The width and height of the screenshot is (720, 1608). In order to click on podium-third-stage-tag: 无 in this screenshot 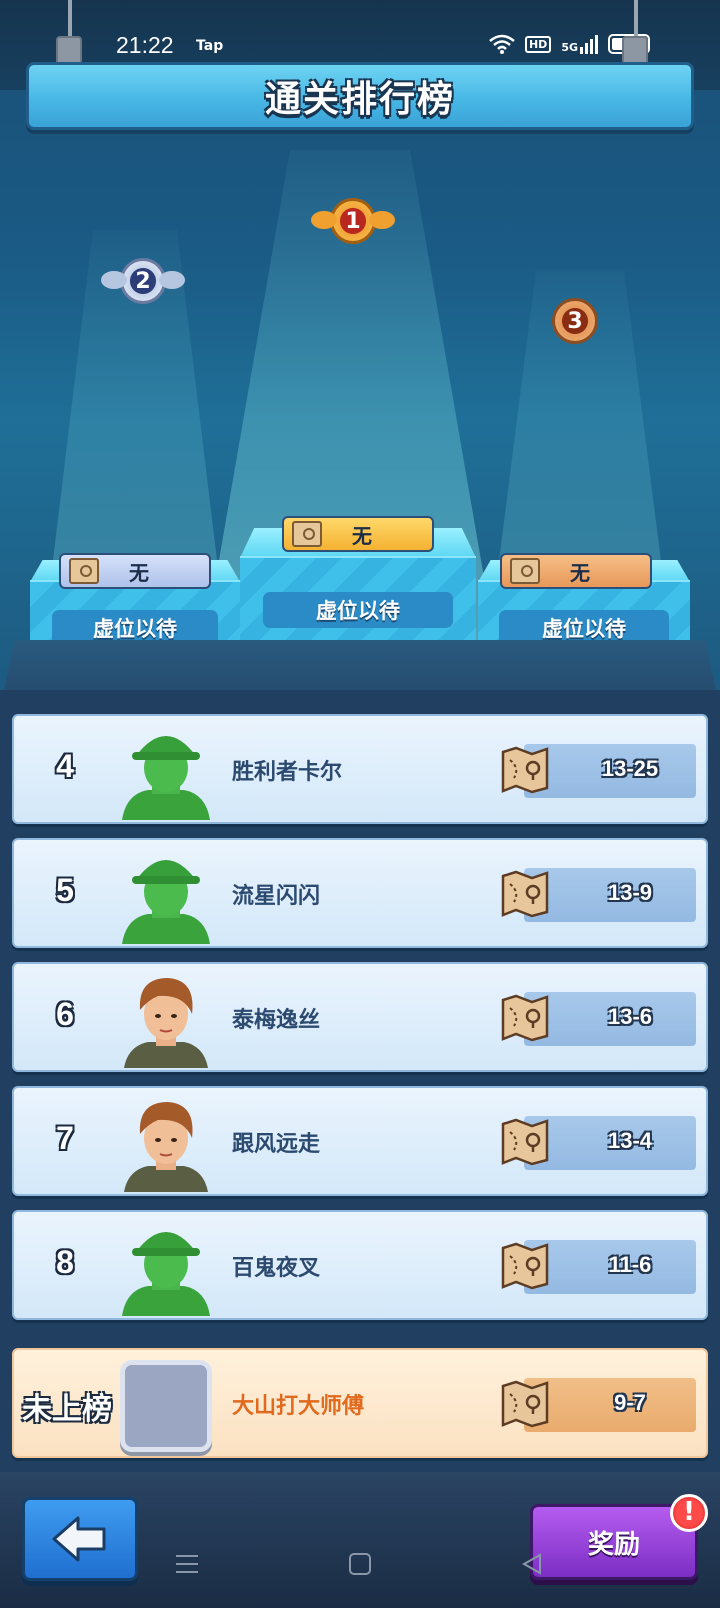, I will do `click(576, 571)`.